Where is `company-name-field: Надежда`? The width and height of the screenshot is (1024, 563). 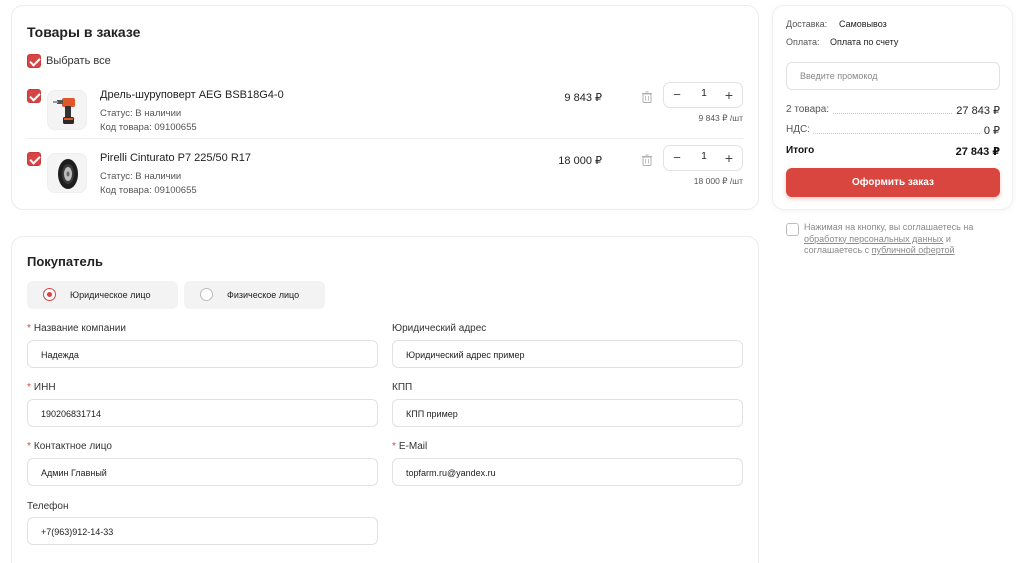 company-name-field: Надежда is located at coordinates (202, 354).